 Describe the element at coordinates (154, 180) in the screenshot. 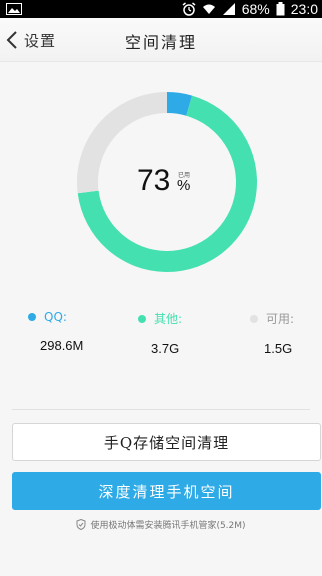

I see `percent-value: 73` at that location.